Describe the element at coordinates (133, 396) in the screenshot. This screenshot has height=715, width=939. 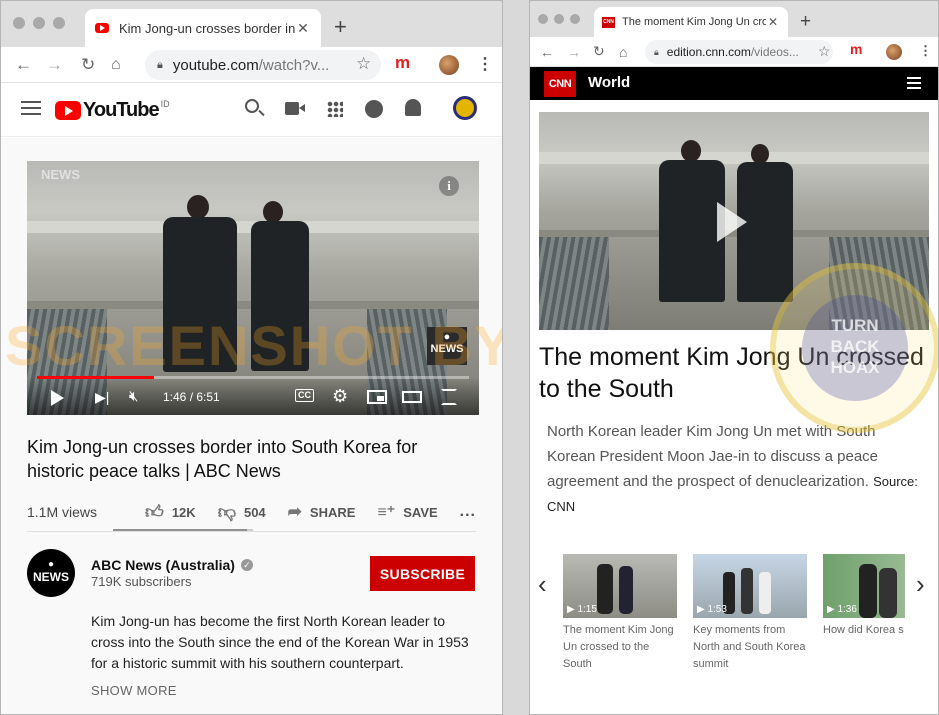
I see `mute-icon: 🔇︎` at that location.